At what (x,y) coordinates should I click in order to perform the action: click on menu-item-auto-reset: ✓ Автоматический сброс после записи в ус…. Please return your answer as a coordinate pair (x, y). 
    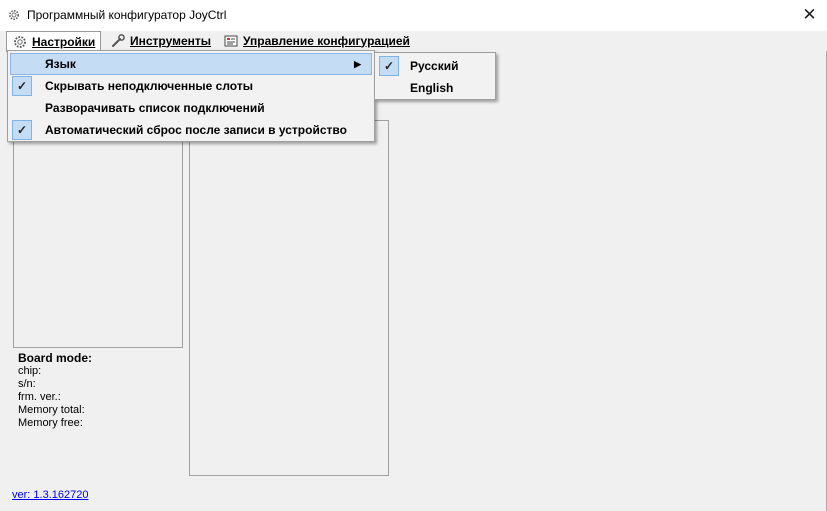
    Looking at the image, I should click on (191, 130).